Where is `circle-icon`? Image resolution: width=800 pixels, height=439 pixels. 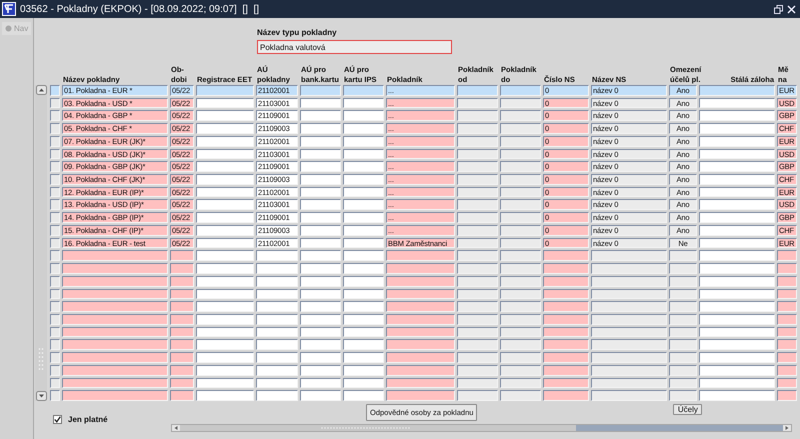
circle-icon is located at coordinates (8, 28).